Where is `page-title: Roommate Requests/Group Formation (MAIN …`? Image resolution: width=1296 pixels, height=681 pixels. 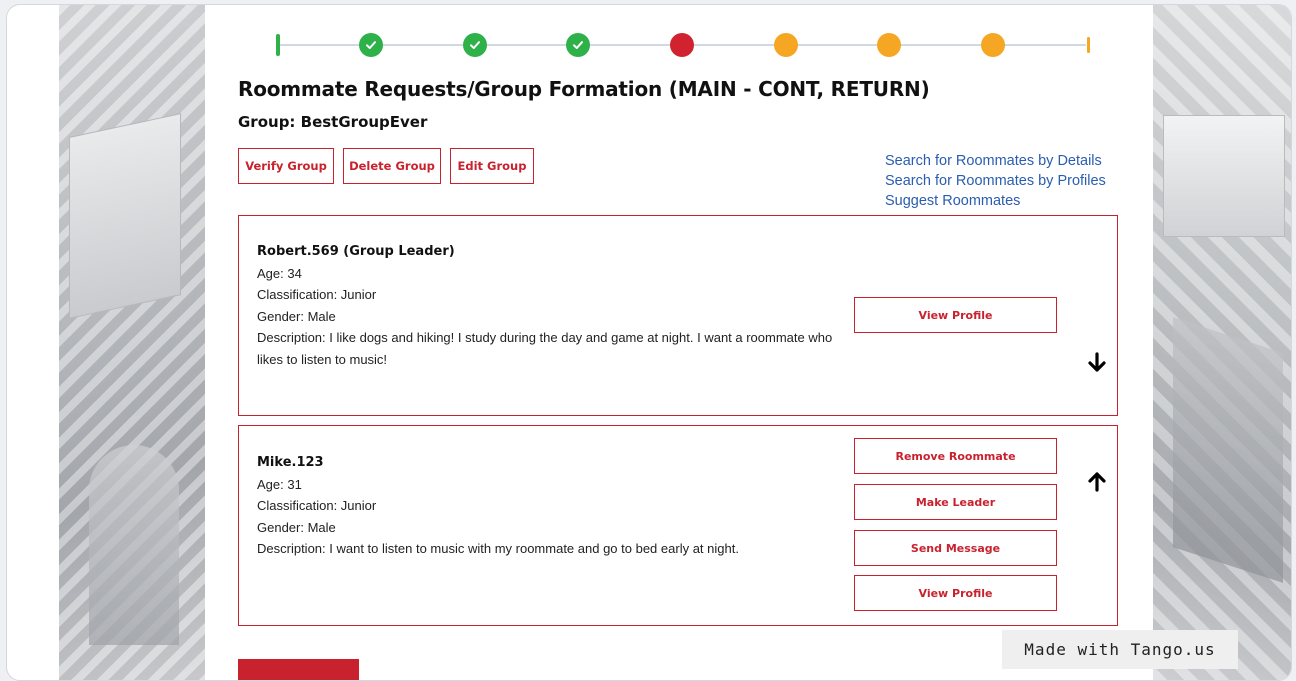
page-title: Roommate Requests/Group Formation (MAIN … is located at coordinates (584, 89).